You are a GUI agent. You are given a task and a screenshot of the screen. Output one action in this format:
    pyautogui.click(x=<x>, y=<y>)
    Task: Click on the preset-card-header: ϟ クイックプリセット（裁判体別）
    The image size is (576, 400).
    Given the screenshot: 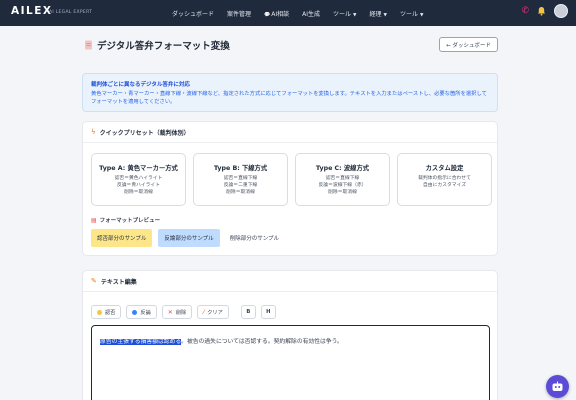 What is the action you would take?
    pyautogui.click(x=290, y=132)
    